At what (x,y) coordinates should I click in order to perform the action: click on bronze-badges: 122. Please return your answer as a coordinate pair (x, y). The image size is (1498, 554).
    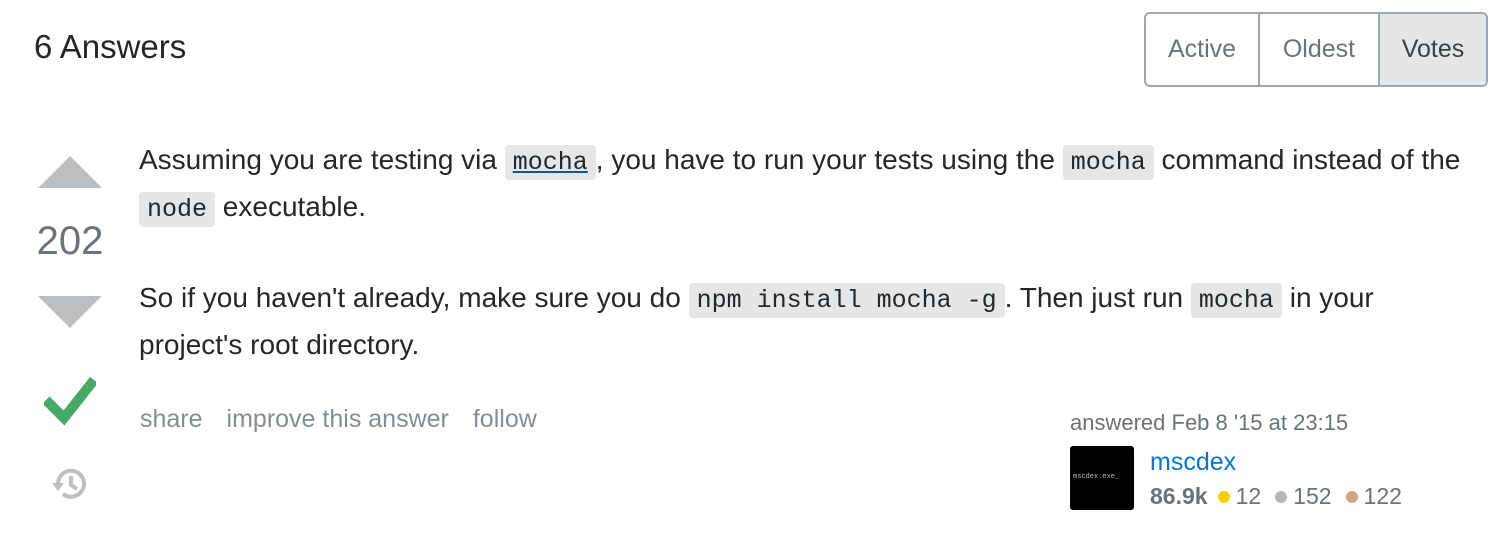
    Looking at the image, I should click on (1373, 496).